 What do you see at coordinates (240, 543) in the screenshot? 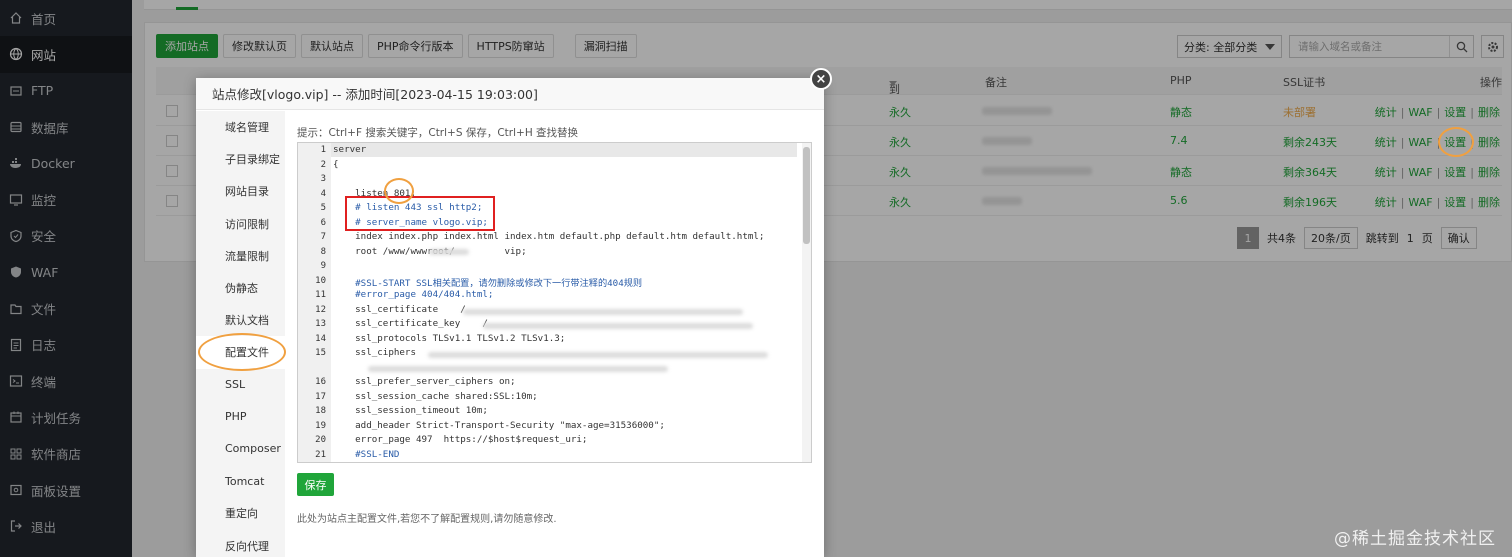
I see `modal-nav-reverse-proxy: 反向代理` at bounding box center [240, 543].